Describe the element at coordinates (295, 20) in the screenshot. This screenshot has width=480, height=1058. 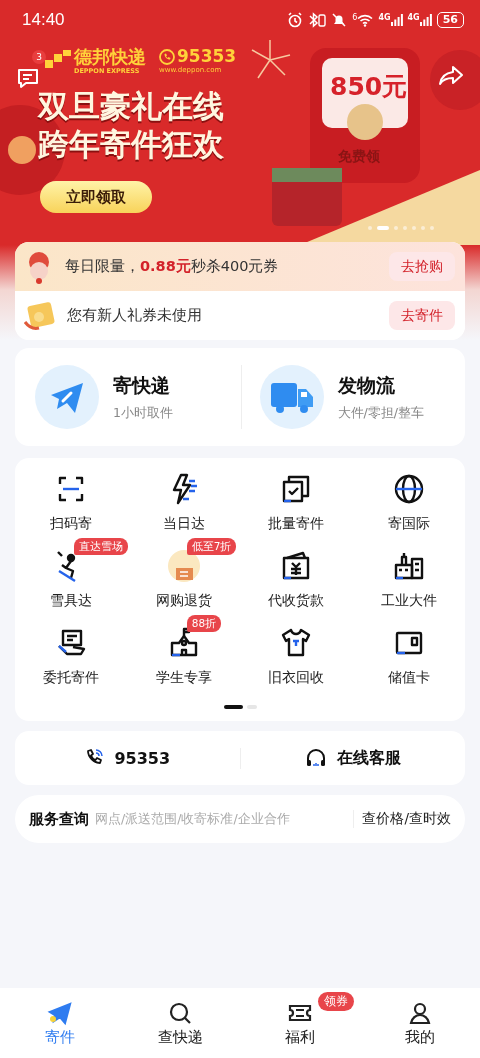
I see `alarm-icon` at that location.